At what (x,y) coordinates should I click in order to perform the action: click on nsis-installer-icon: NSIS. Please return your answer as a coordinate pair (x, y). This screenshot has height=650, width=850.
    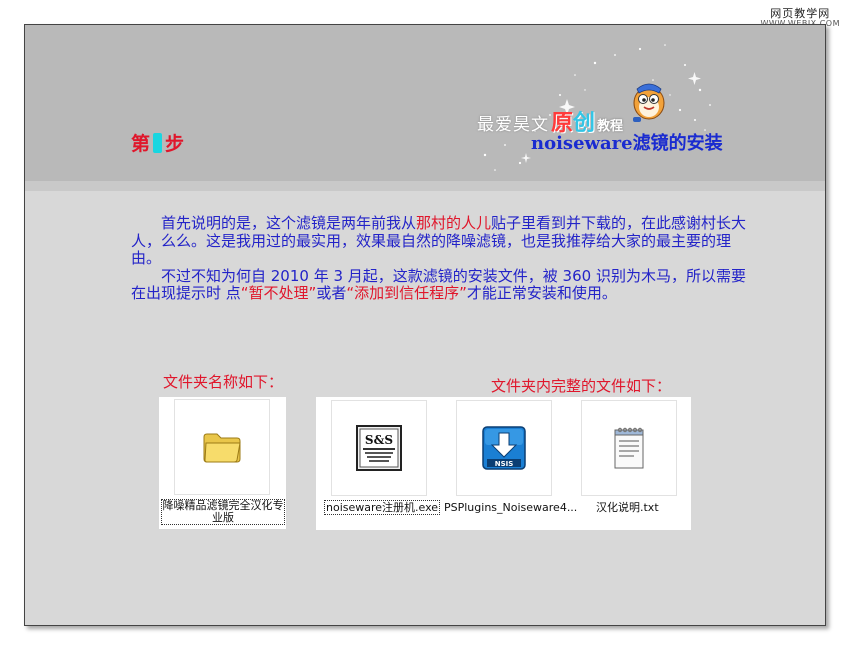
    Looking at the image, I should click on (504, 448).